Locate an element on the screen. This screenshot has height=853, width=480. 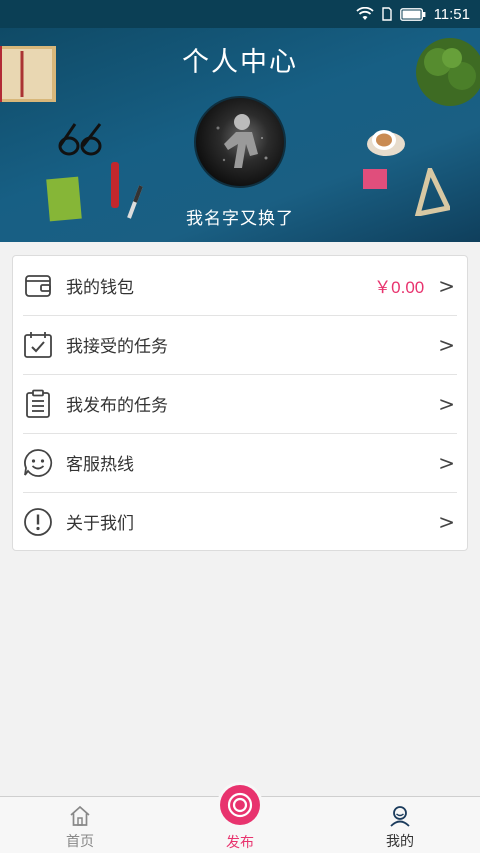
wallet-balance: ￥0.00 is located at coordinates (399, 287).